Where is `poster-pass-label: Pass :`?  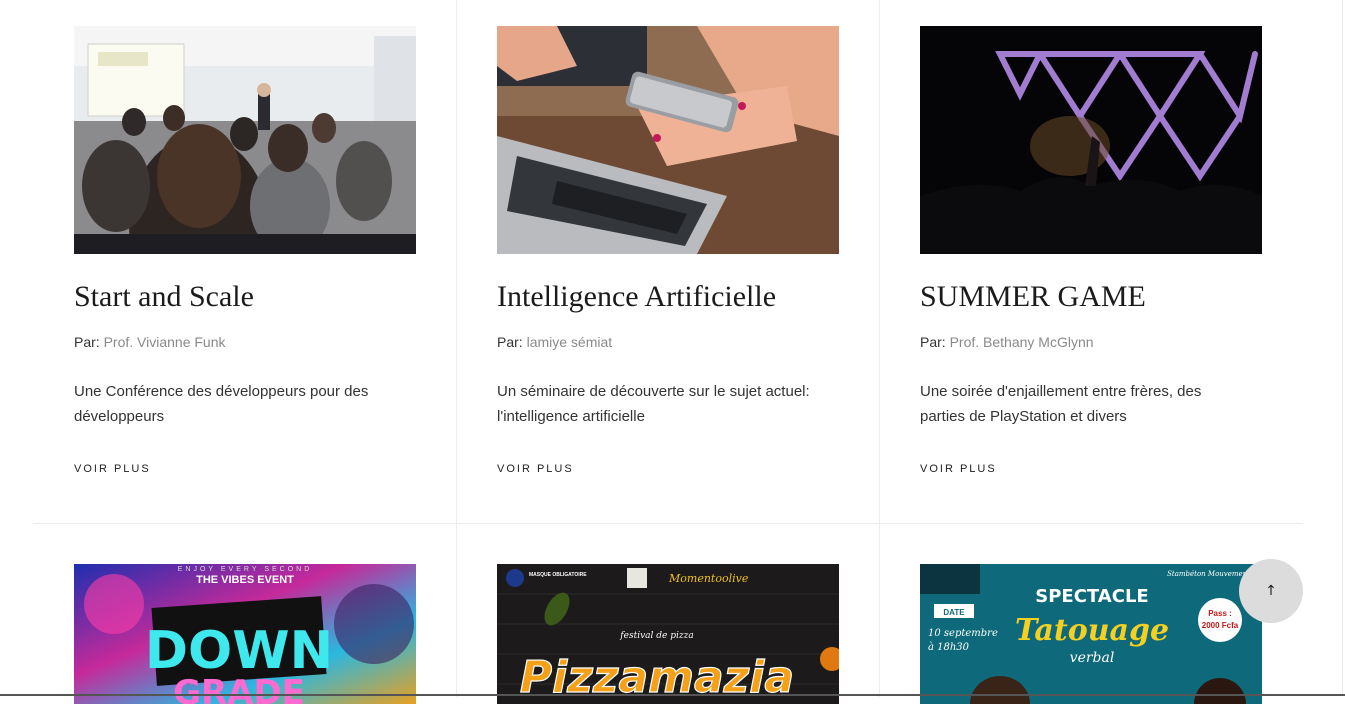 poster-pass-label: Pass : is located at coordinates (1220, 613).